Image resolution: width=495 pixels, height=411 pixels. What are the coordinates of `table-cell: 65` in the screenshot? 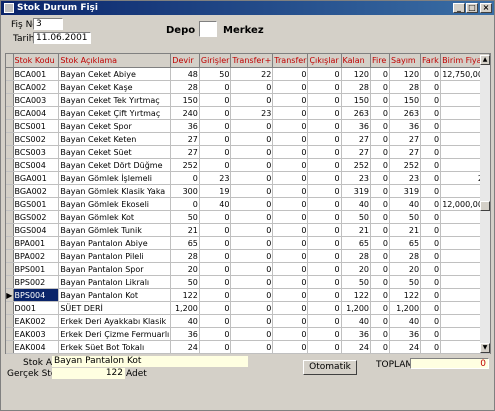 It's located at (356, 243).